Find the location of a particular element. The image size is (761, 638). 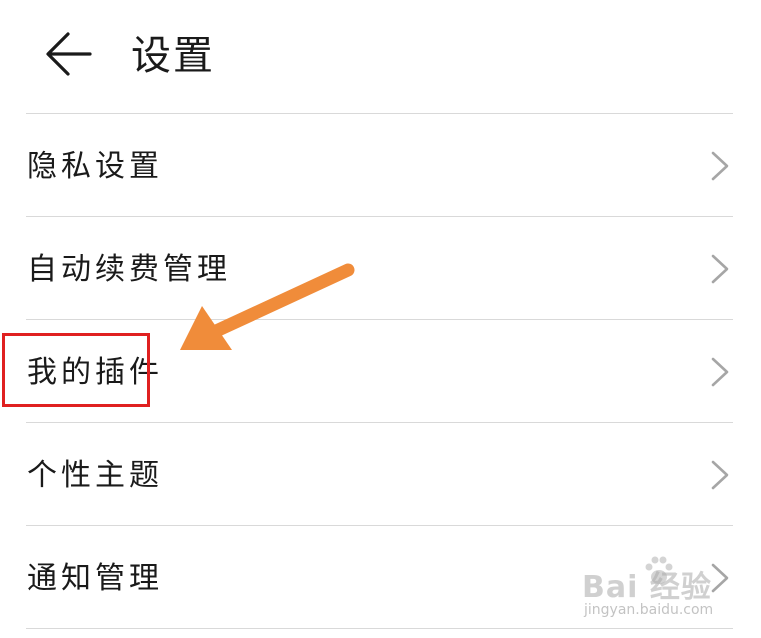

settings-item-label: 通知管理 is located at coordinates (95, 578).